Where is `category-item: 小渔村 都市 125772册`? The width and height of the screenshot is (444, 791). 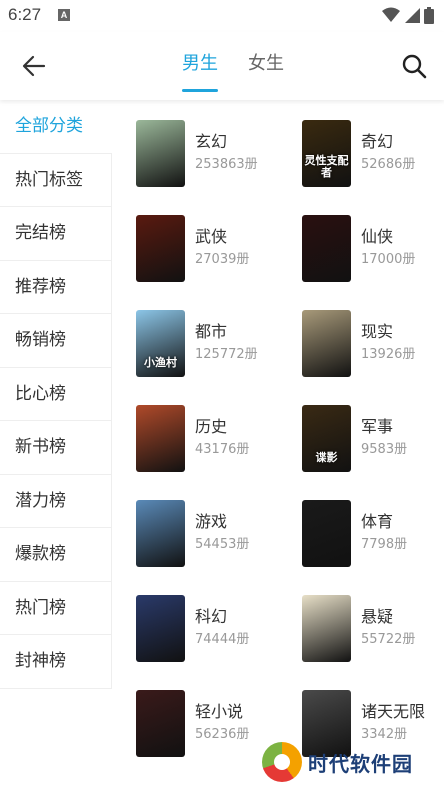 category-item: 小渔村 都市 125772册 is located at coordinates (195, 343).